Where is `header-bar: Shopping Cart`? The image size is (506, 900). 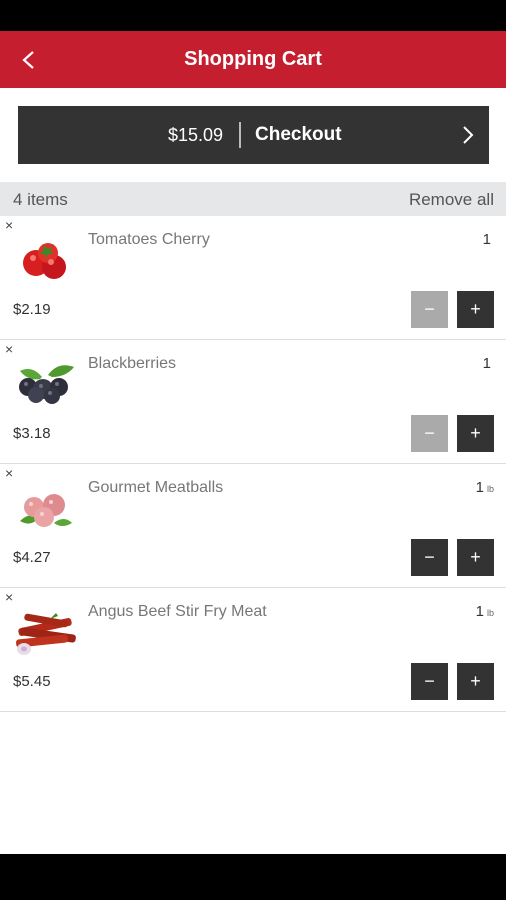
header-bar: Shopping Cart is located at coordinates (253, 59).